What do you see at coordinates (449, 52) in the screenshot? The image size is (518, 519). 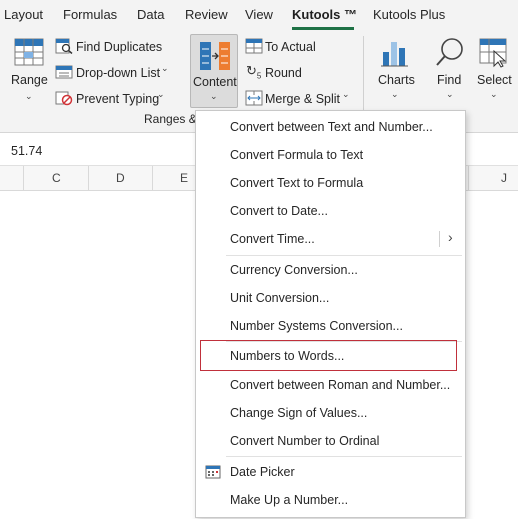 I see `search-icon` at bounding box center [449, 52].